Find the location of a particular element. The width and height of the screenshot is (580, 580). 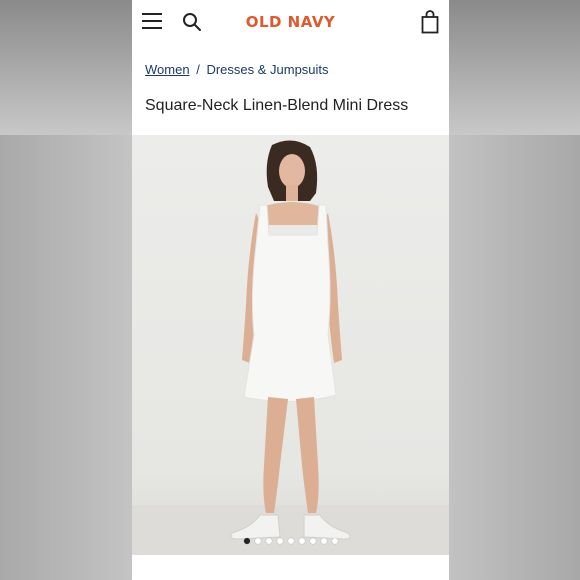

breadcrumb: Women / Dresses & Jumpsuits is located at coordinates (237, 69).